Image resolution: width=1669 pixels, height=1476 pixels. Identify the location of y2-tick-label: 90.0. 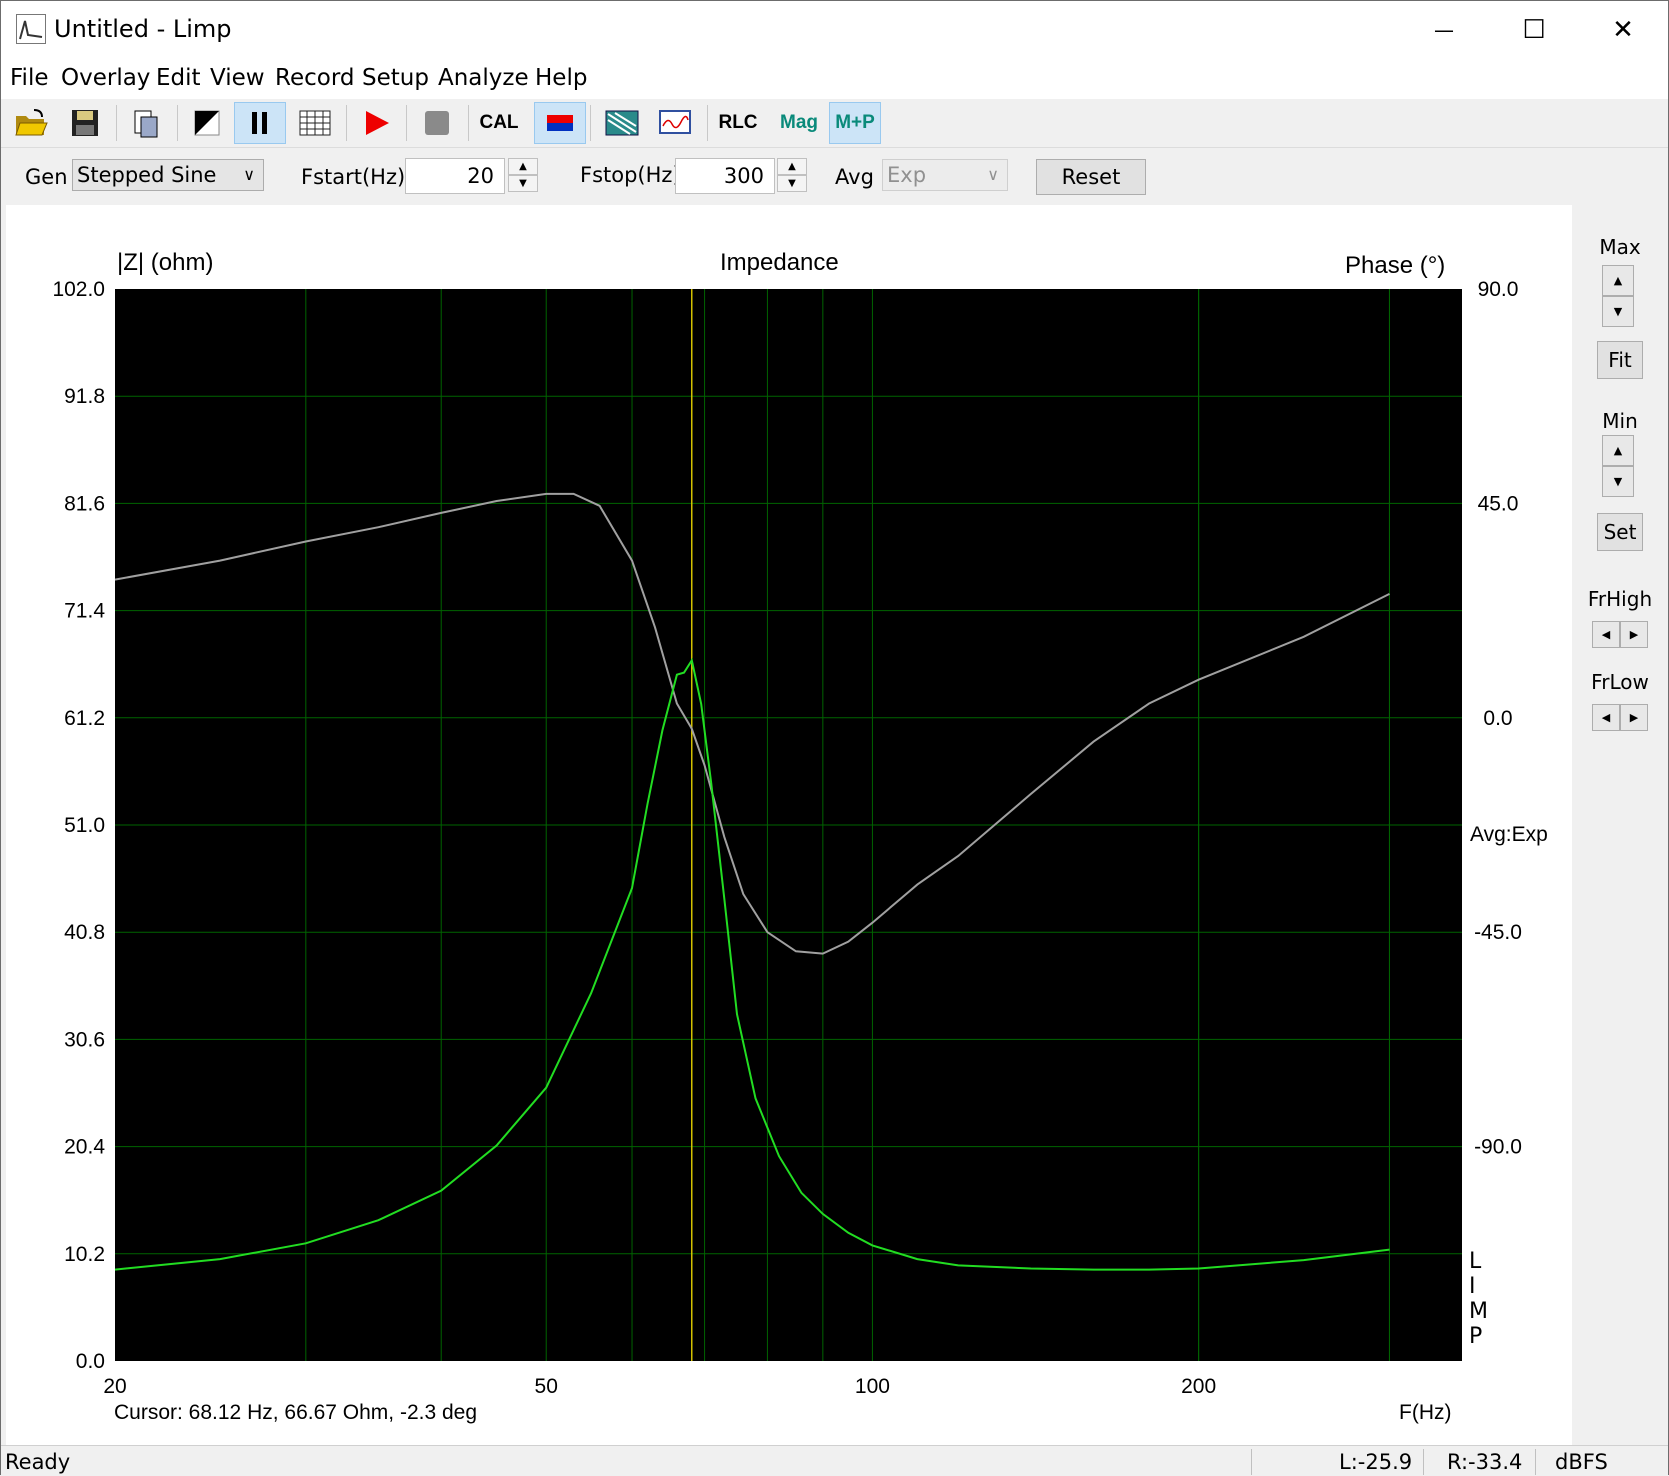
(1498, 289).